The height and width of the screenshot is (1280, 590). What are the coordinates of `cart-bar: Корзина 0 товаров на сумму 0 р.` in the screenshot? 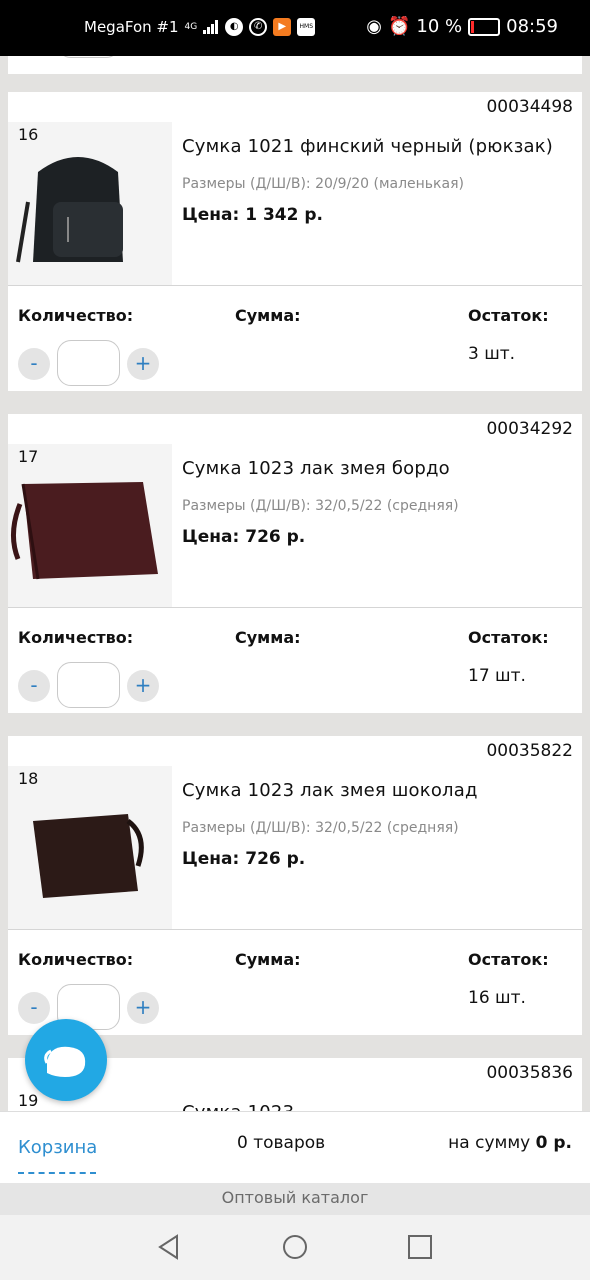 It's located at (295, 1147).